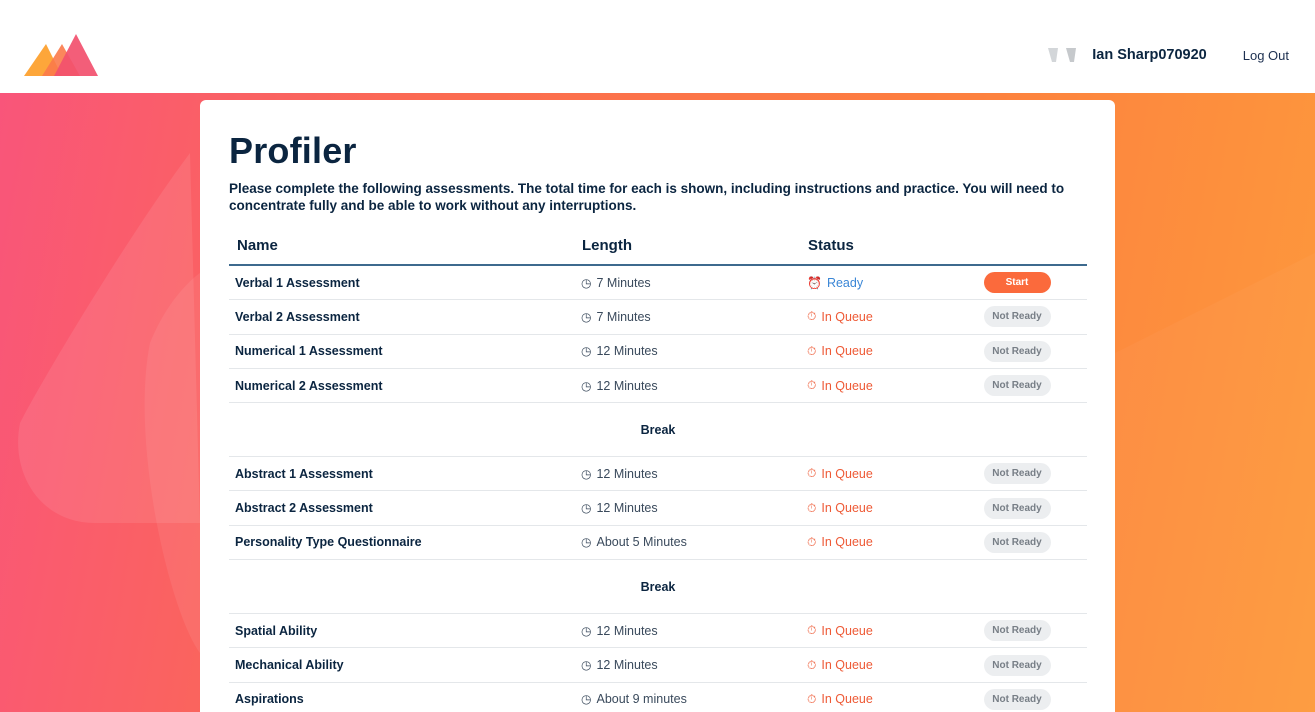  I want to click on assessment-name: Aspirations, so click(269, 699).